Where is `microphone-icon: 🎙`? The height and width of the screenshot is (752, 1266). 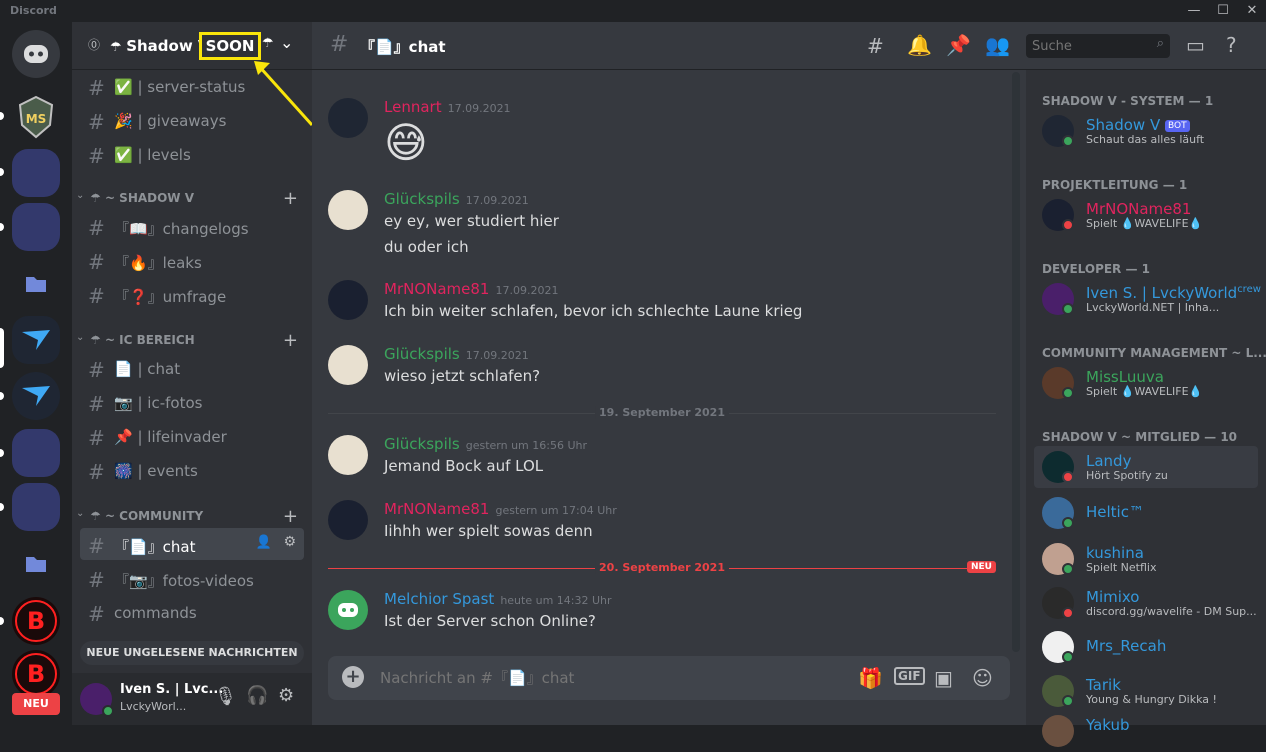
microphone-icon: 🎙 is located at coordinates (225, 696).